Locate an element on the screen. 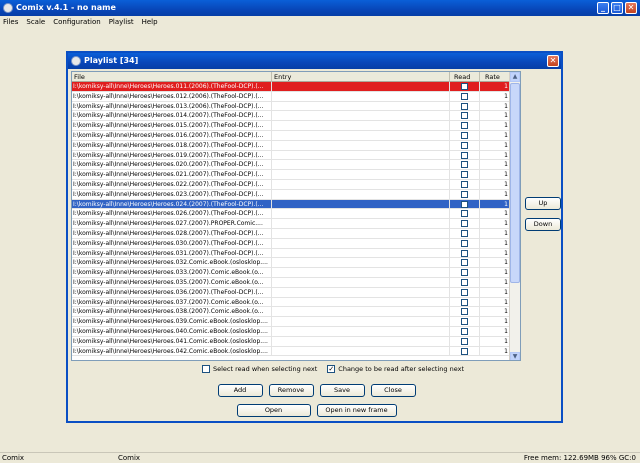  open-button: Open is located at coordinates (273, 410).